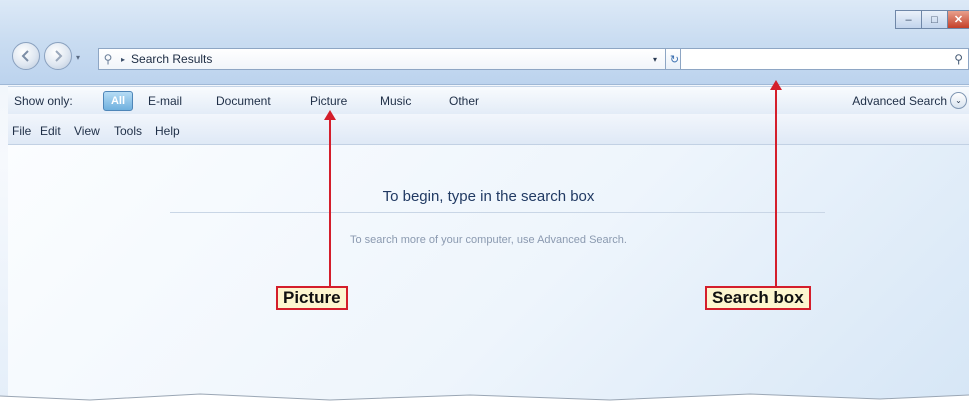  What do you see at coordinates (43, 101) in the screenshot?
I see `filter-label: Show only:` at bounding box center [43, 101].